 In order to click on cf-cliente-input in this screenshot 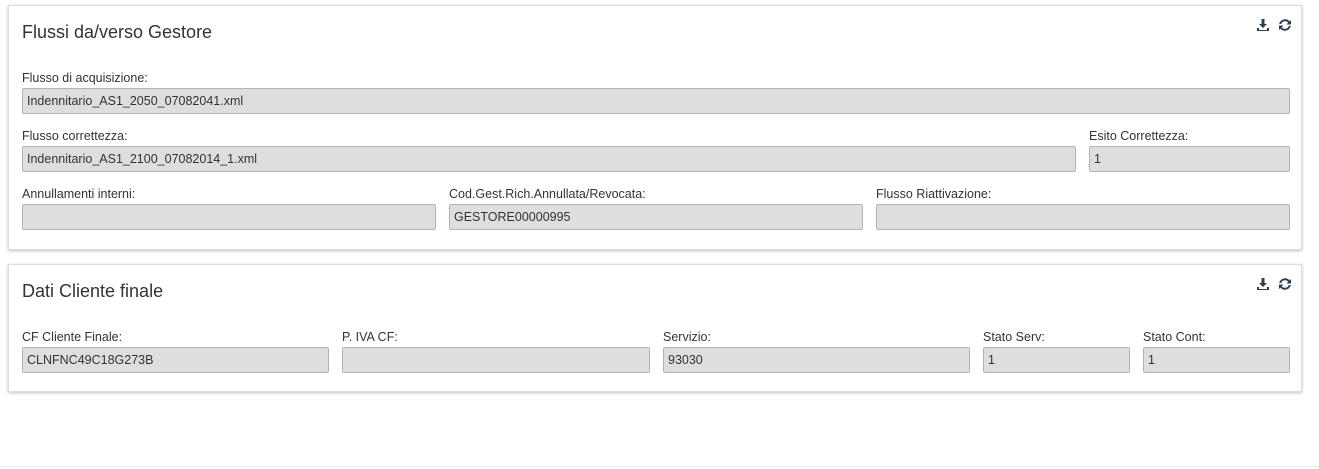, I will do `click(175, 360)`.